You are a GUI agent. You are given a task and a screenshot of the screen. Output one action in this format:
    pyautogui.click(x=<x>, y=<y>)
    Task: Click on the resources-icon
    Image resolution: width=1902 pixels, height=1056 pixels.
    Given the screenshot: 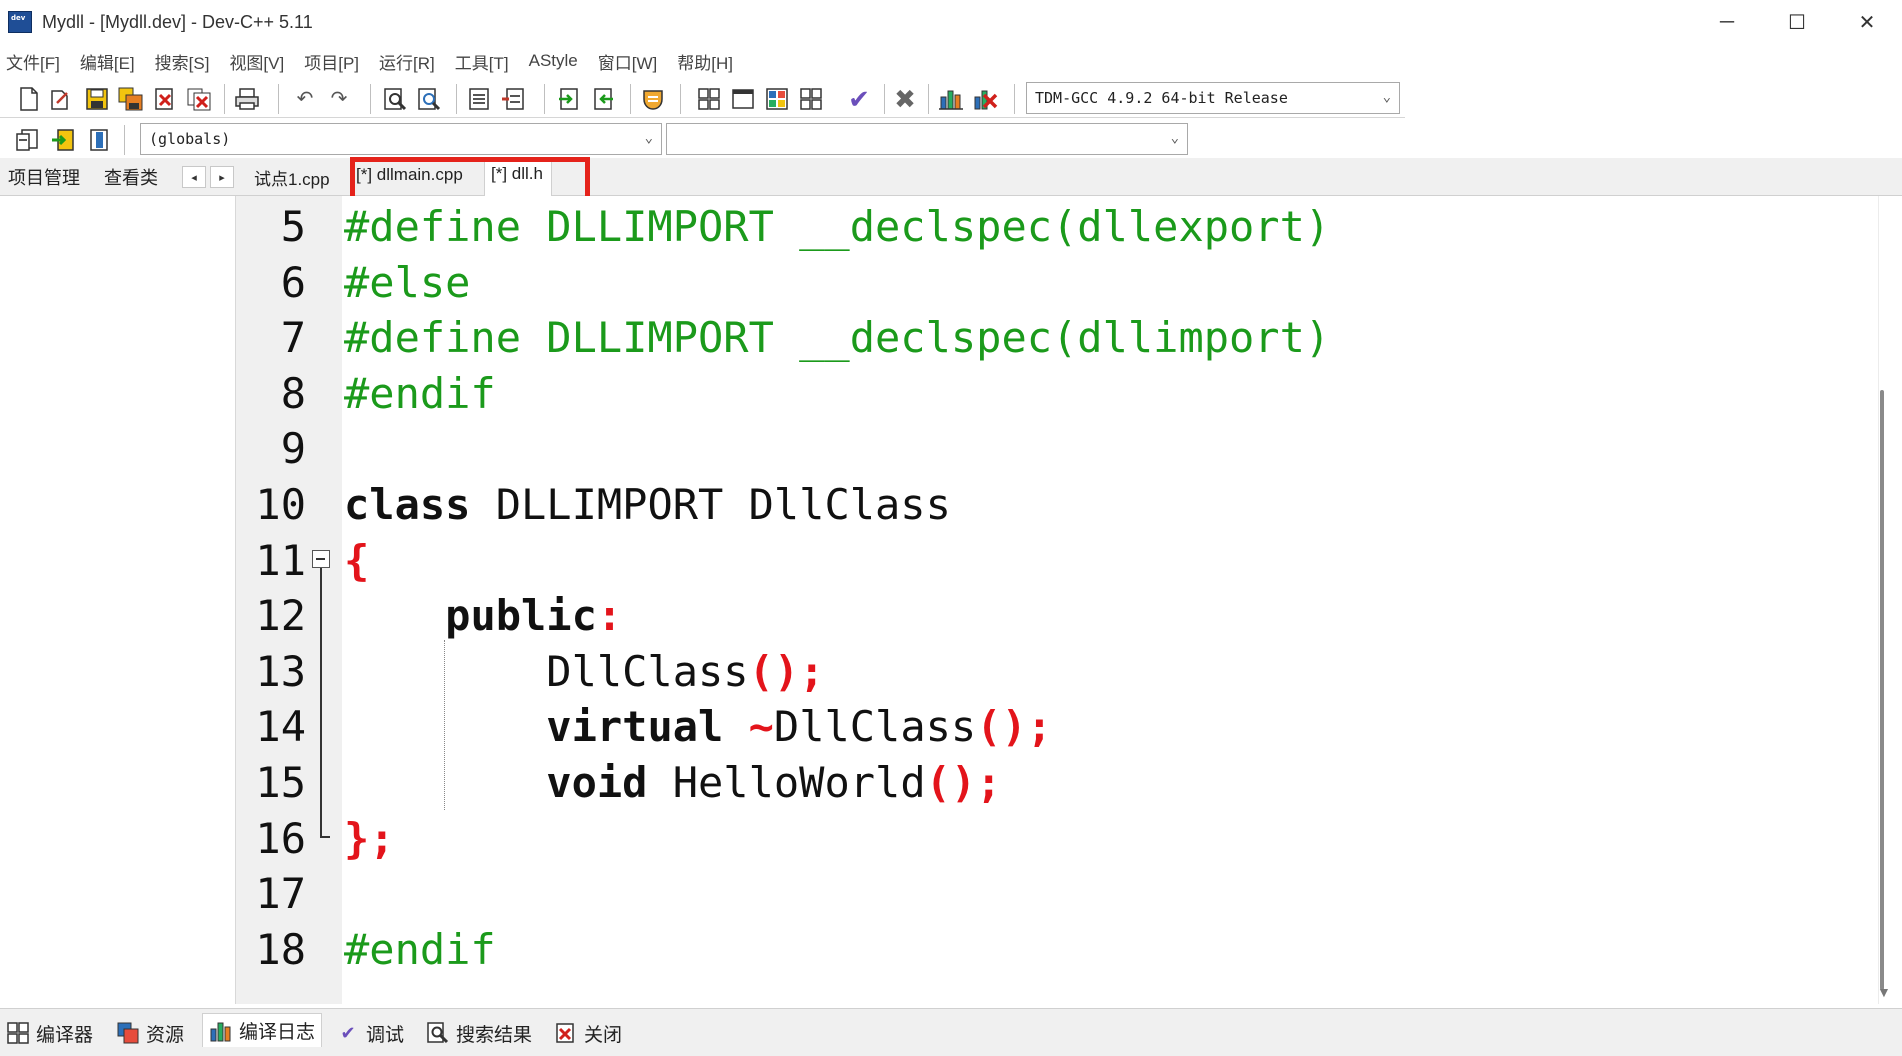 What is the action you would take?
    pyautogui.click(x=128, y=1033)
    